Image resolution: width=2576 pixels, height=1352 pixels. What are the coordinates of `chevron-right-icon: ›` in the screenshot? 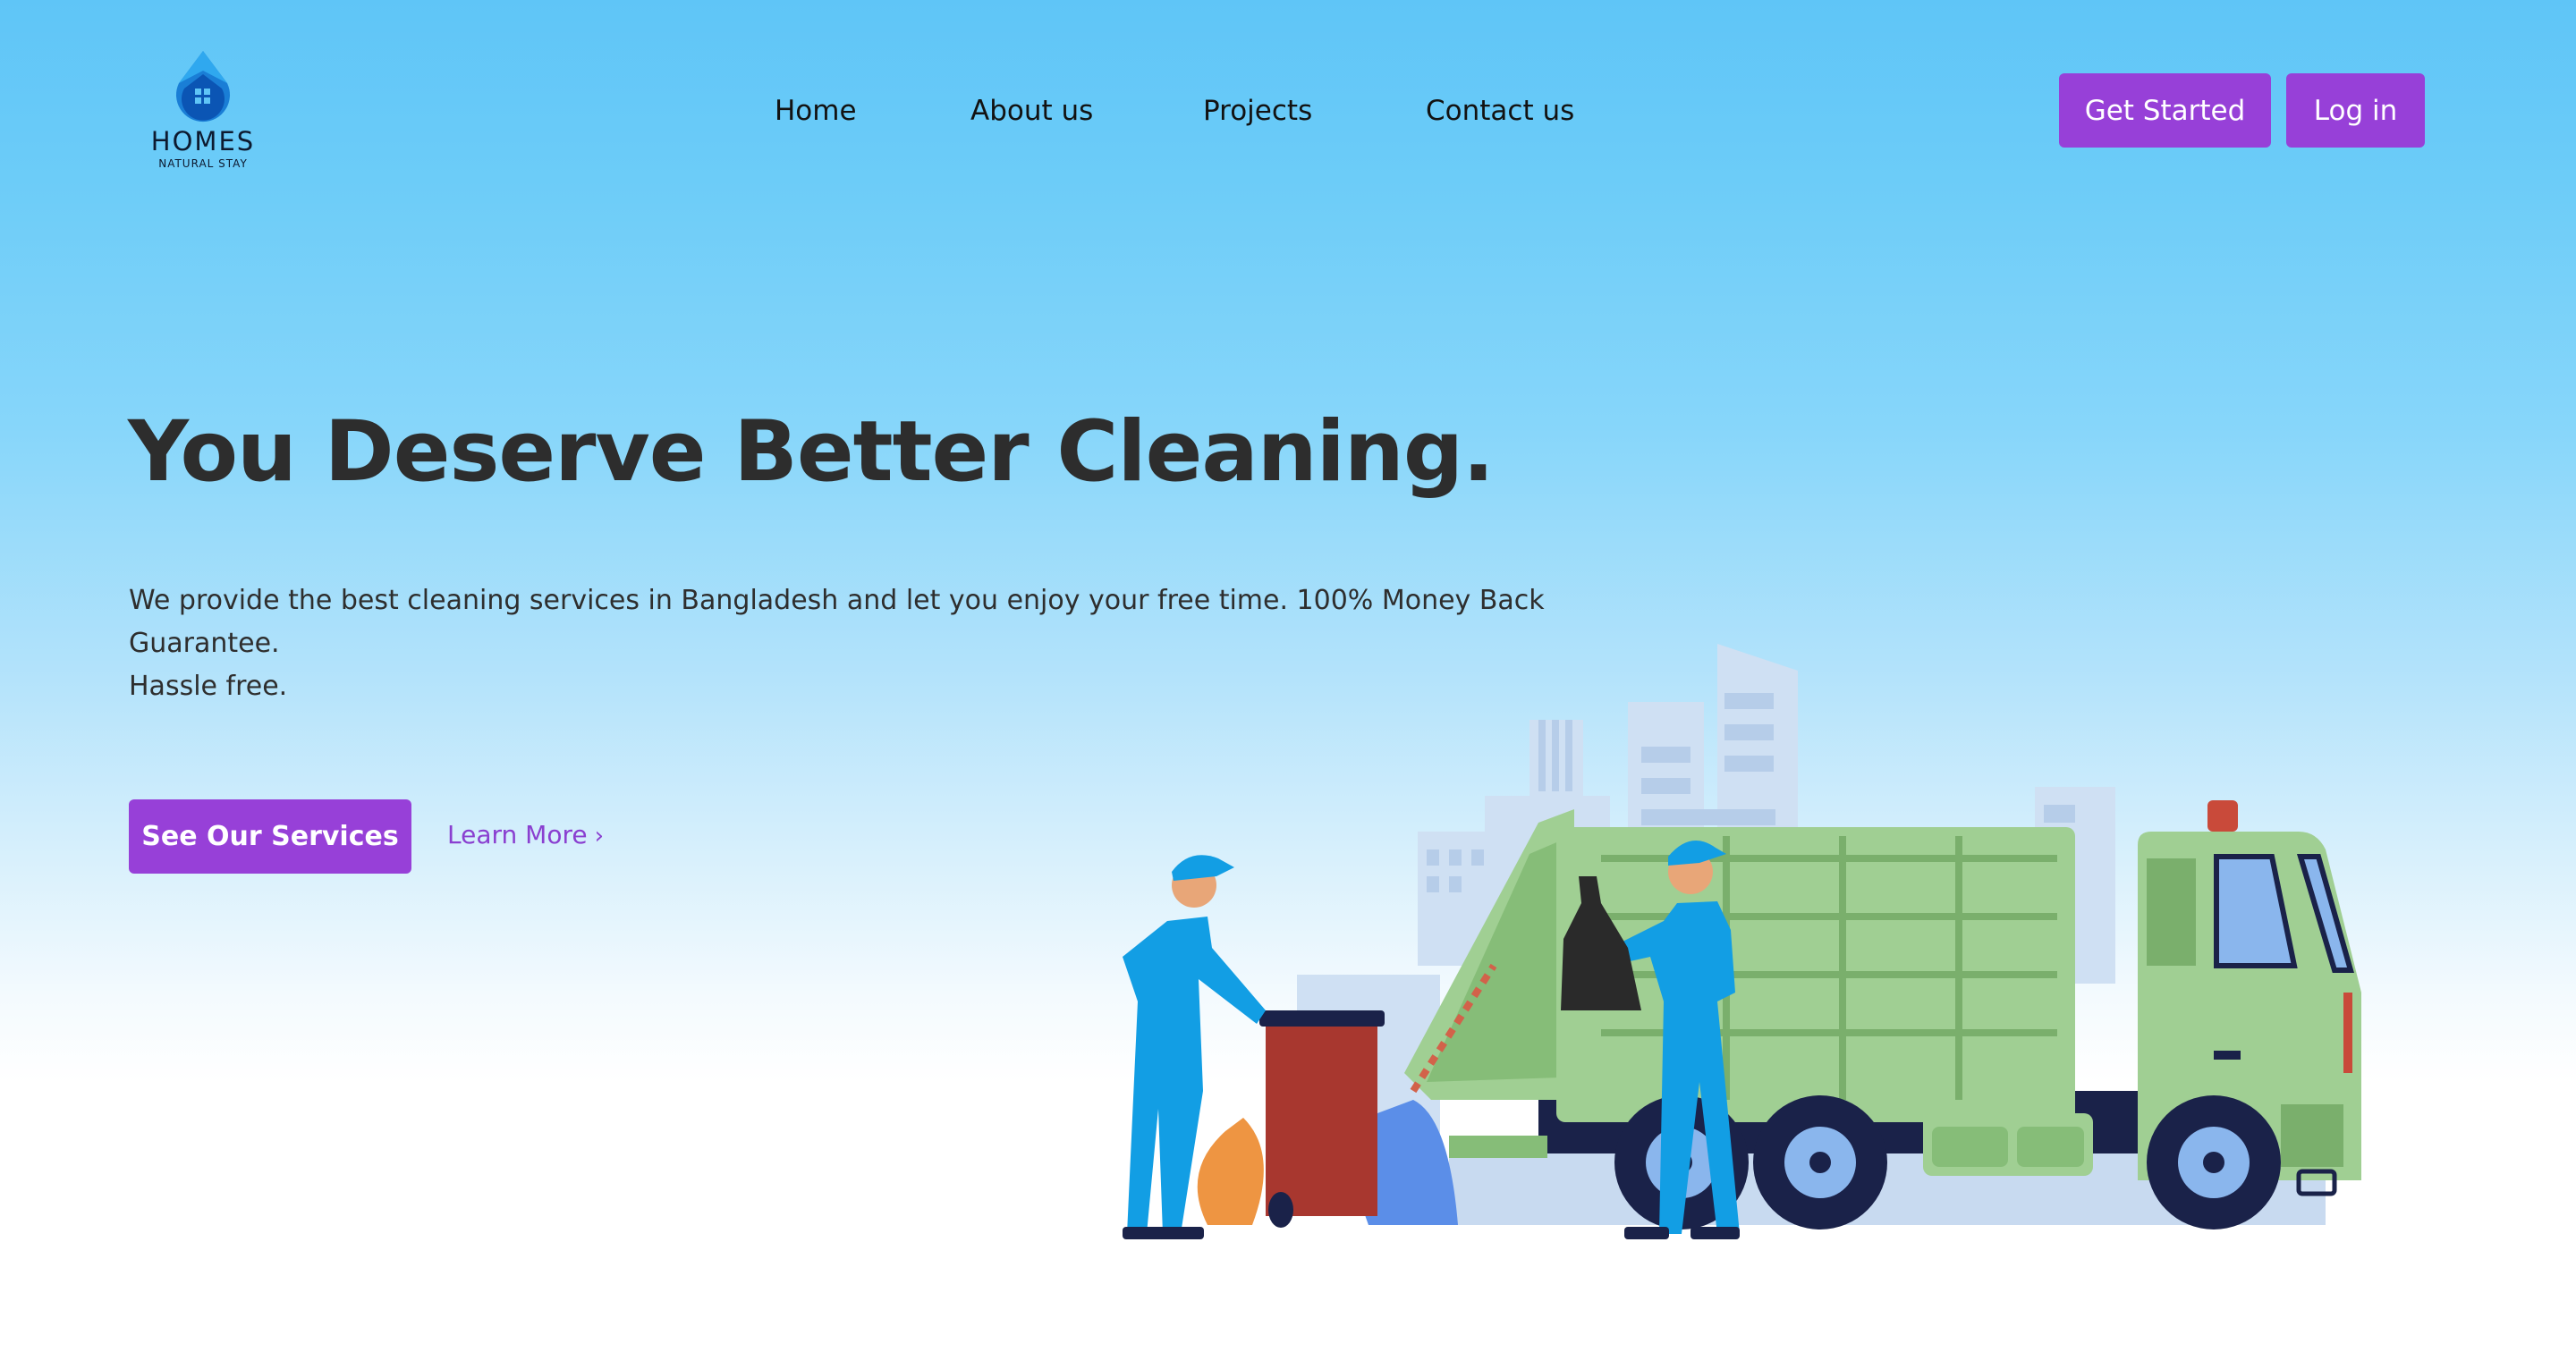 It's located at (599, 836).